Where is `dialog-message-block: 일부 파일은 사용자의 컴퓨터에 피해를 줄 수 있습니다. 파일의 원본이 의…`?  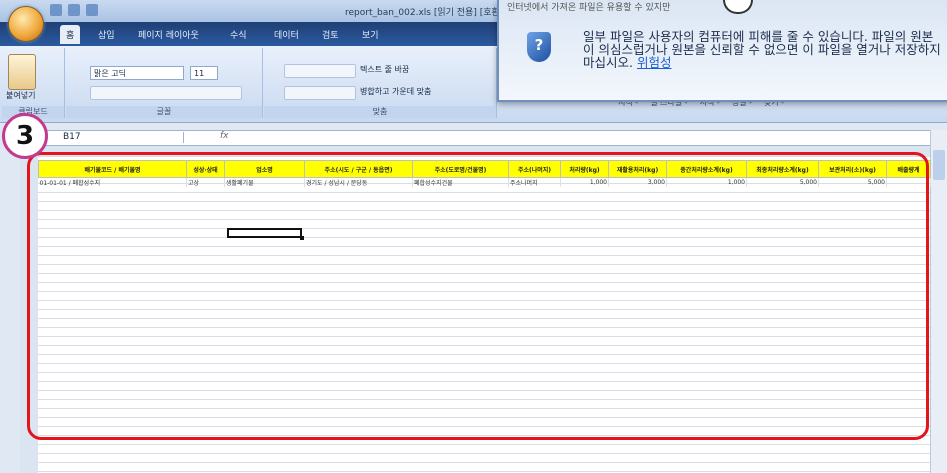 dialog-message-block: 일부 파일은 사용자의 컴퓨터에 피해를 줄 수 있습니다. 파일의 원본이 의… is located at coordinates (763, 49).